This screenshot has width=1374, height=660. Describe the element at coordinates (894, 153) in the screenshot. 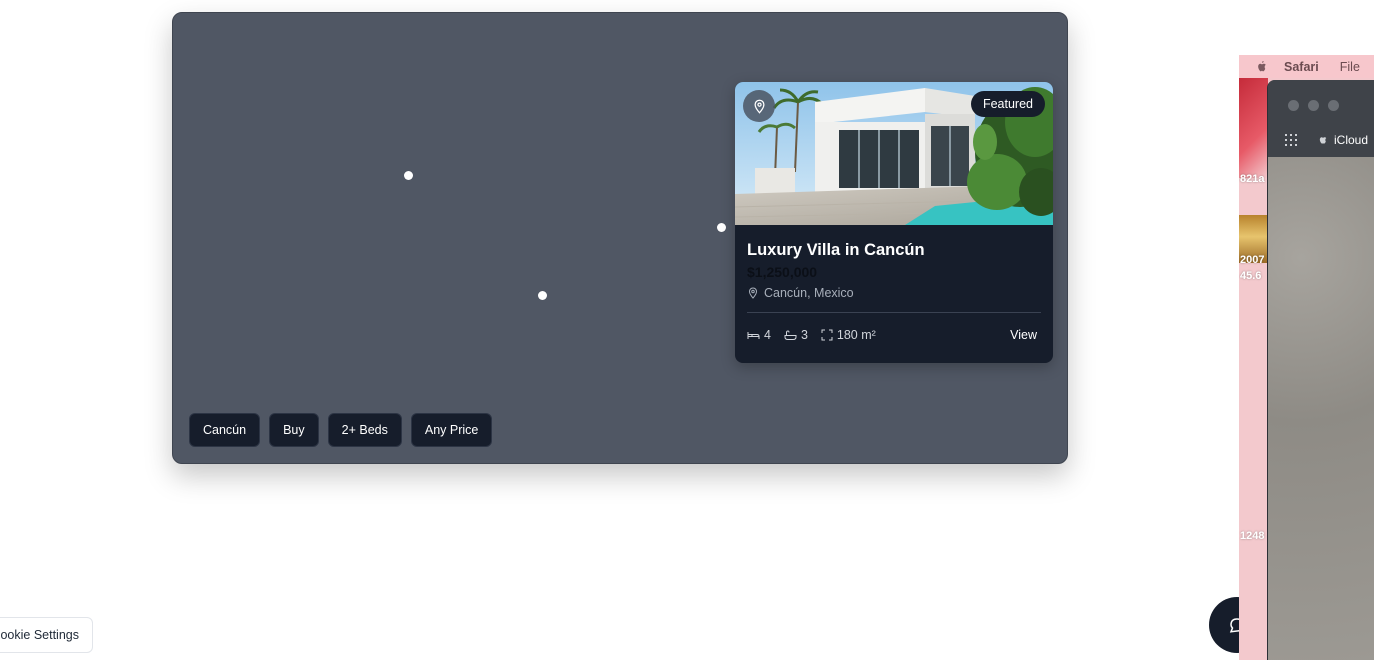

I see `listing-photo: Featured` at that location.